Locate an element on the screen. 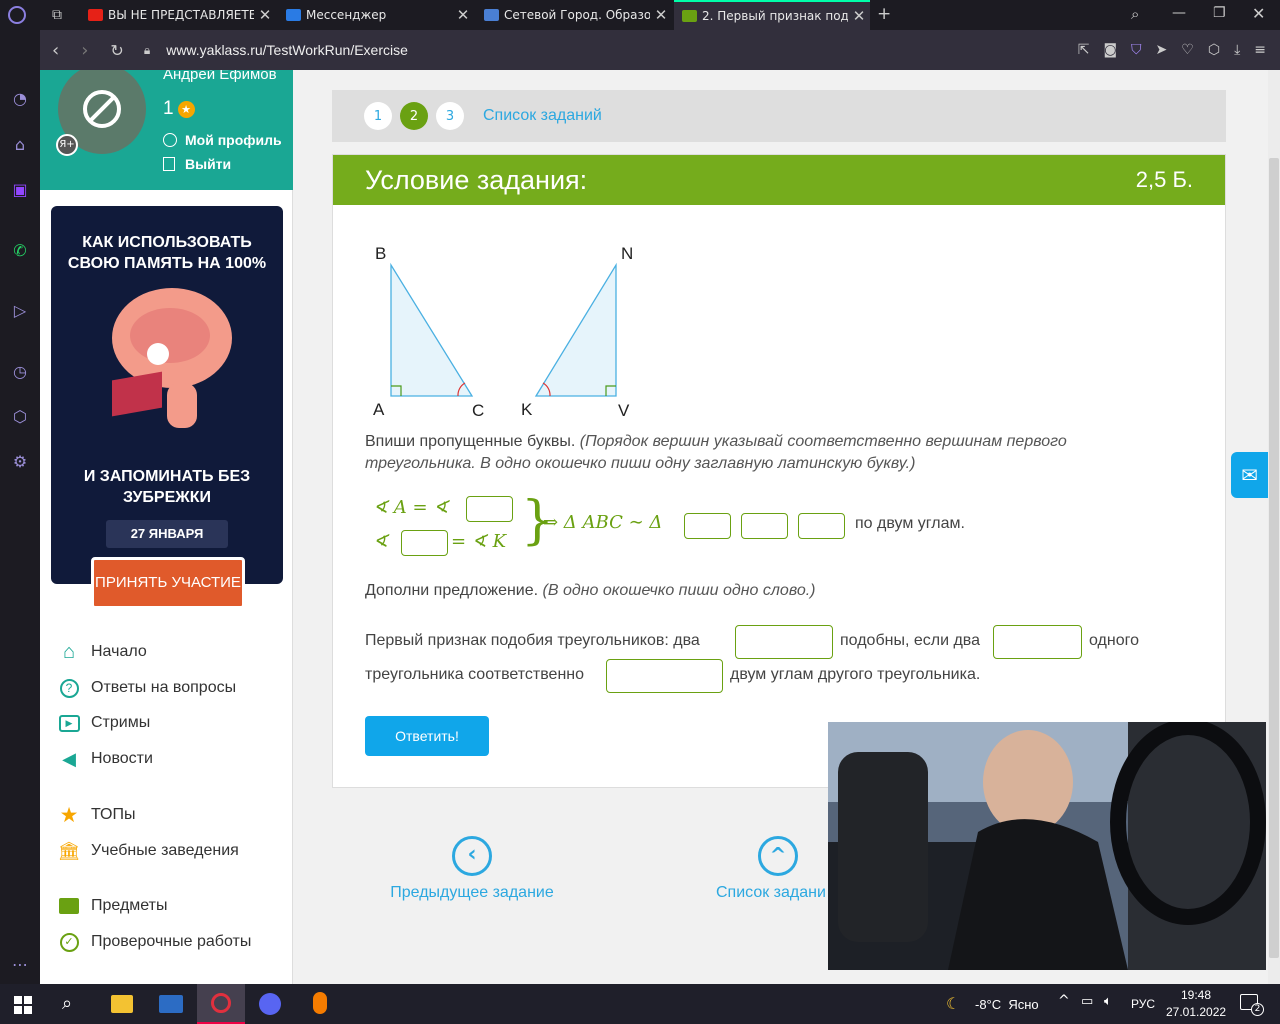 The image size is (1280, 1024). opera-taskbar-icon is located at coordinates (221, 1004).